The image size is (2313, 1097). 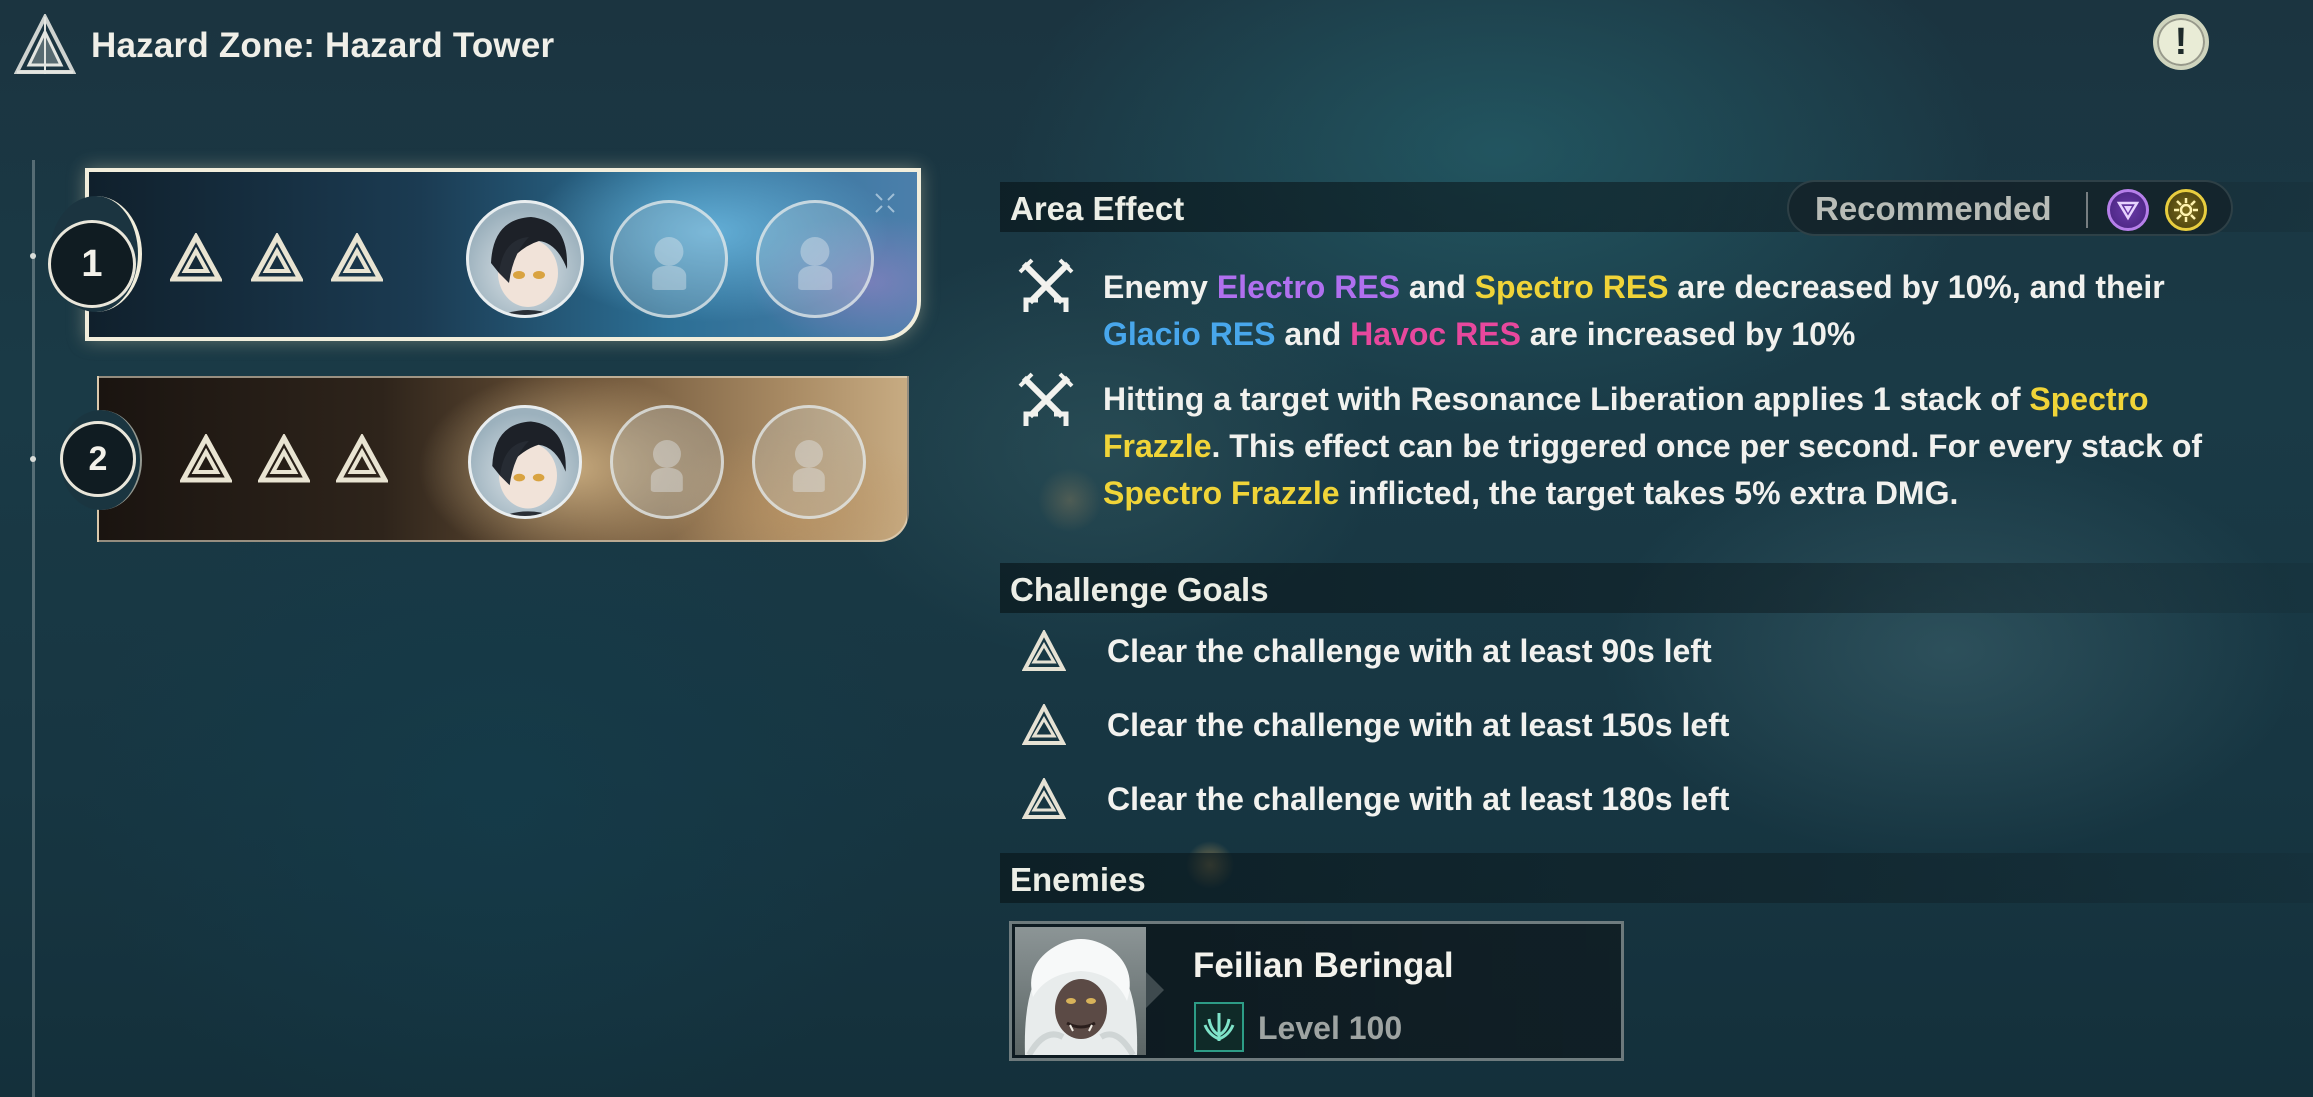 What do you see at coordinates (1078, 879) in the screenshot?
I see `enemies-title: Enemies` at bounding box center [1078, 879].